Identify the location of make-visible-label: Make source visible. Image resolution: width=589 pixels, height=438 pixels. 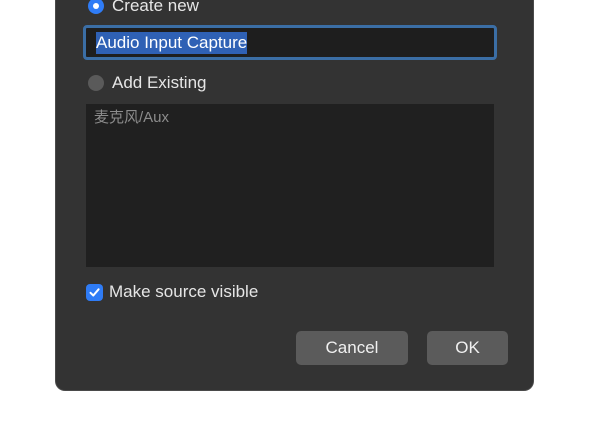
(184, 291).